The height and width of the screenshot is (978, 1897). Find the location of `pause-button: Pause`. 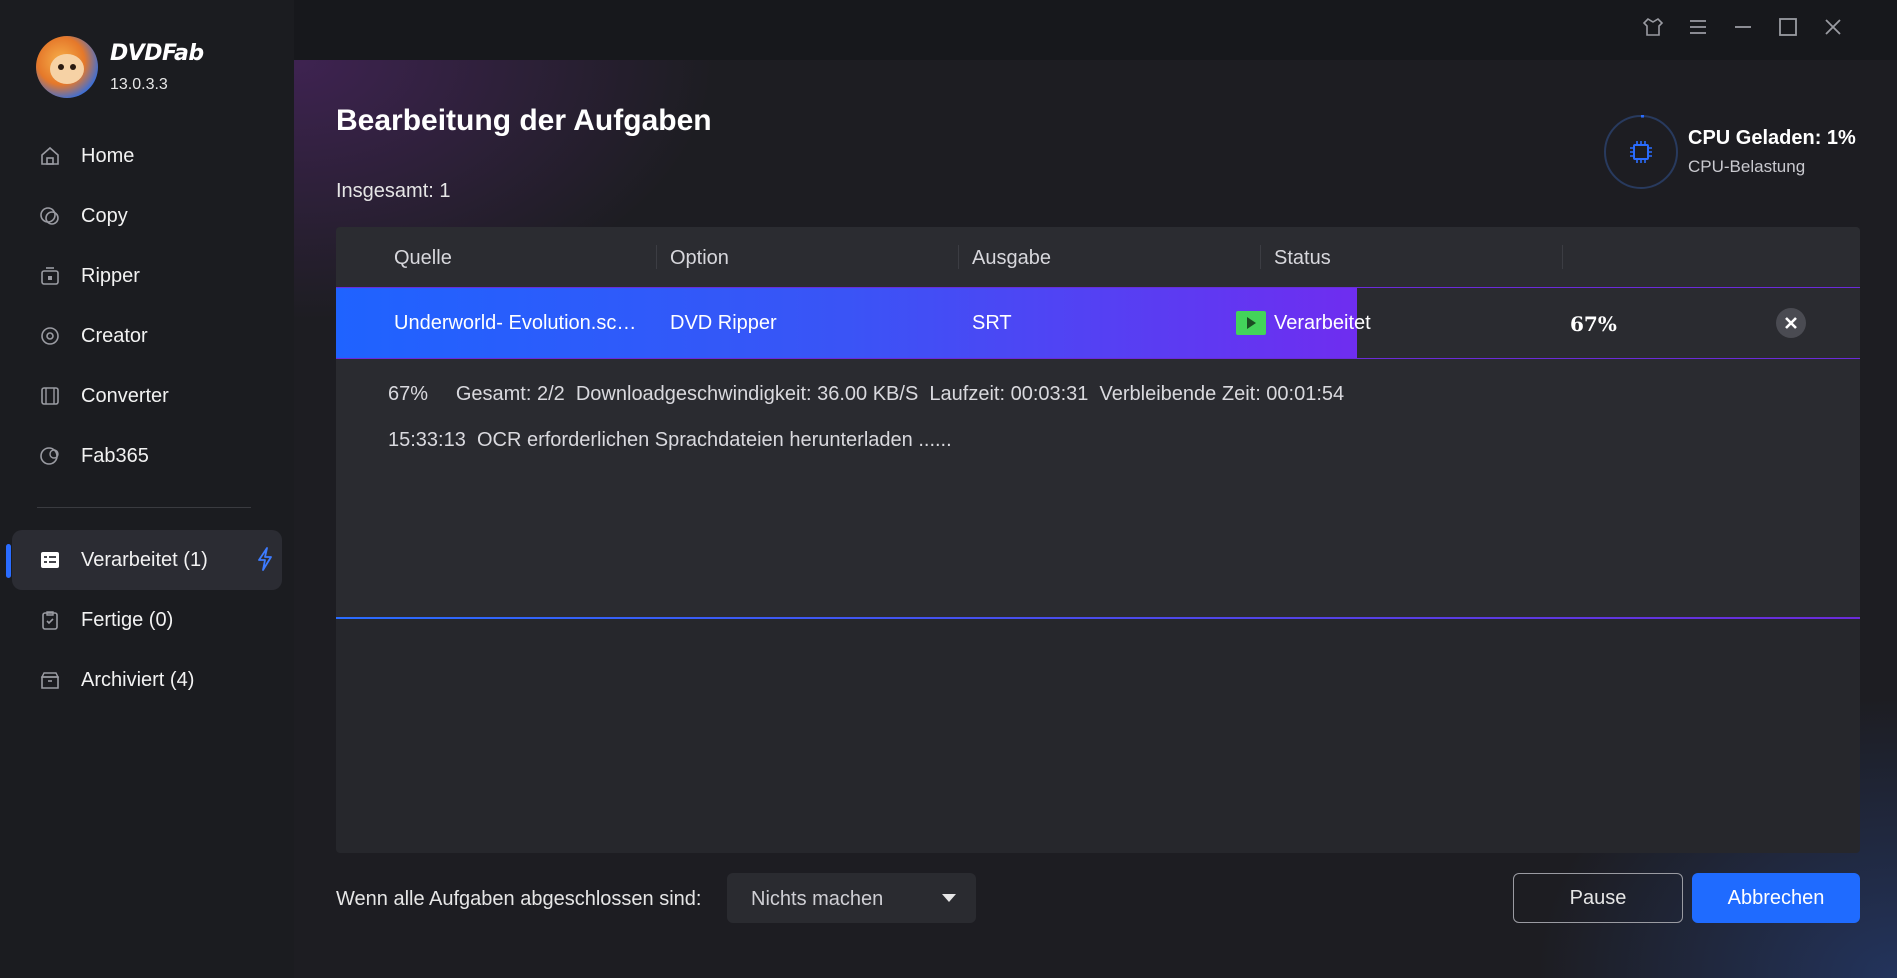

pause-button: Pause is located at coordinates (1598, 898).